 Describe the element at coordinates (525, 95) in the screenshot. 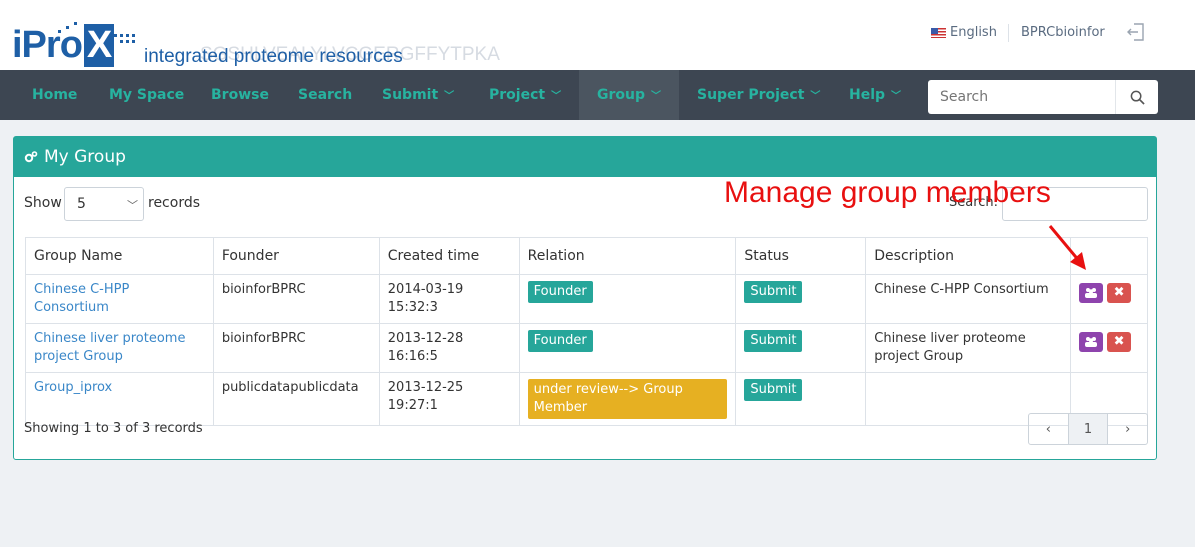

I see `nav-project: Project ﹀` at that location.